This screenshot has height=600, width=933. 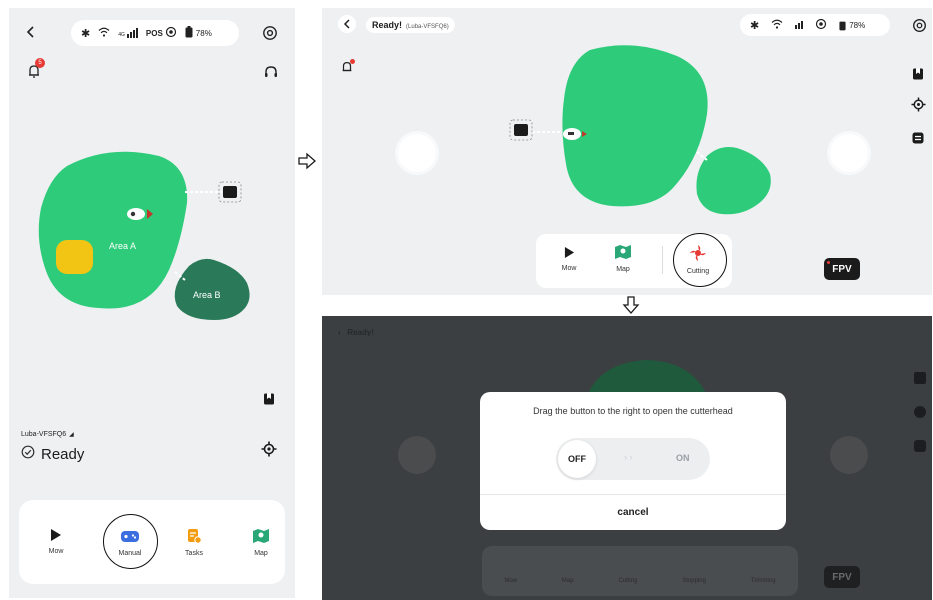 I want to click on area-a-label: Area A, so click(x=123, y=246).